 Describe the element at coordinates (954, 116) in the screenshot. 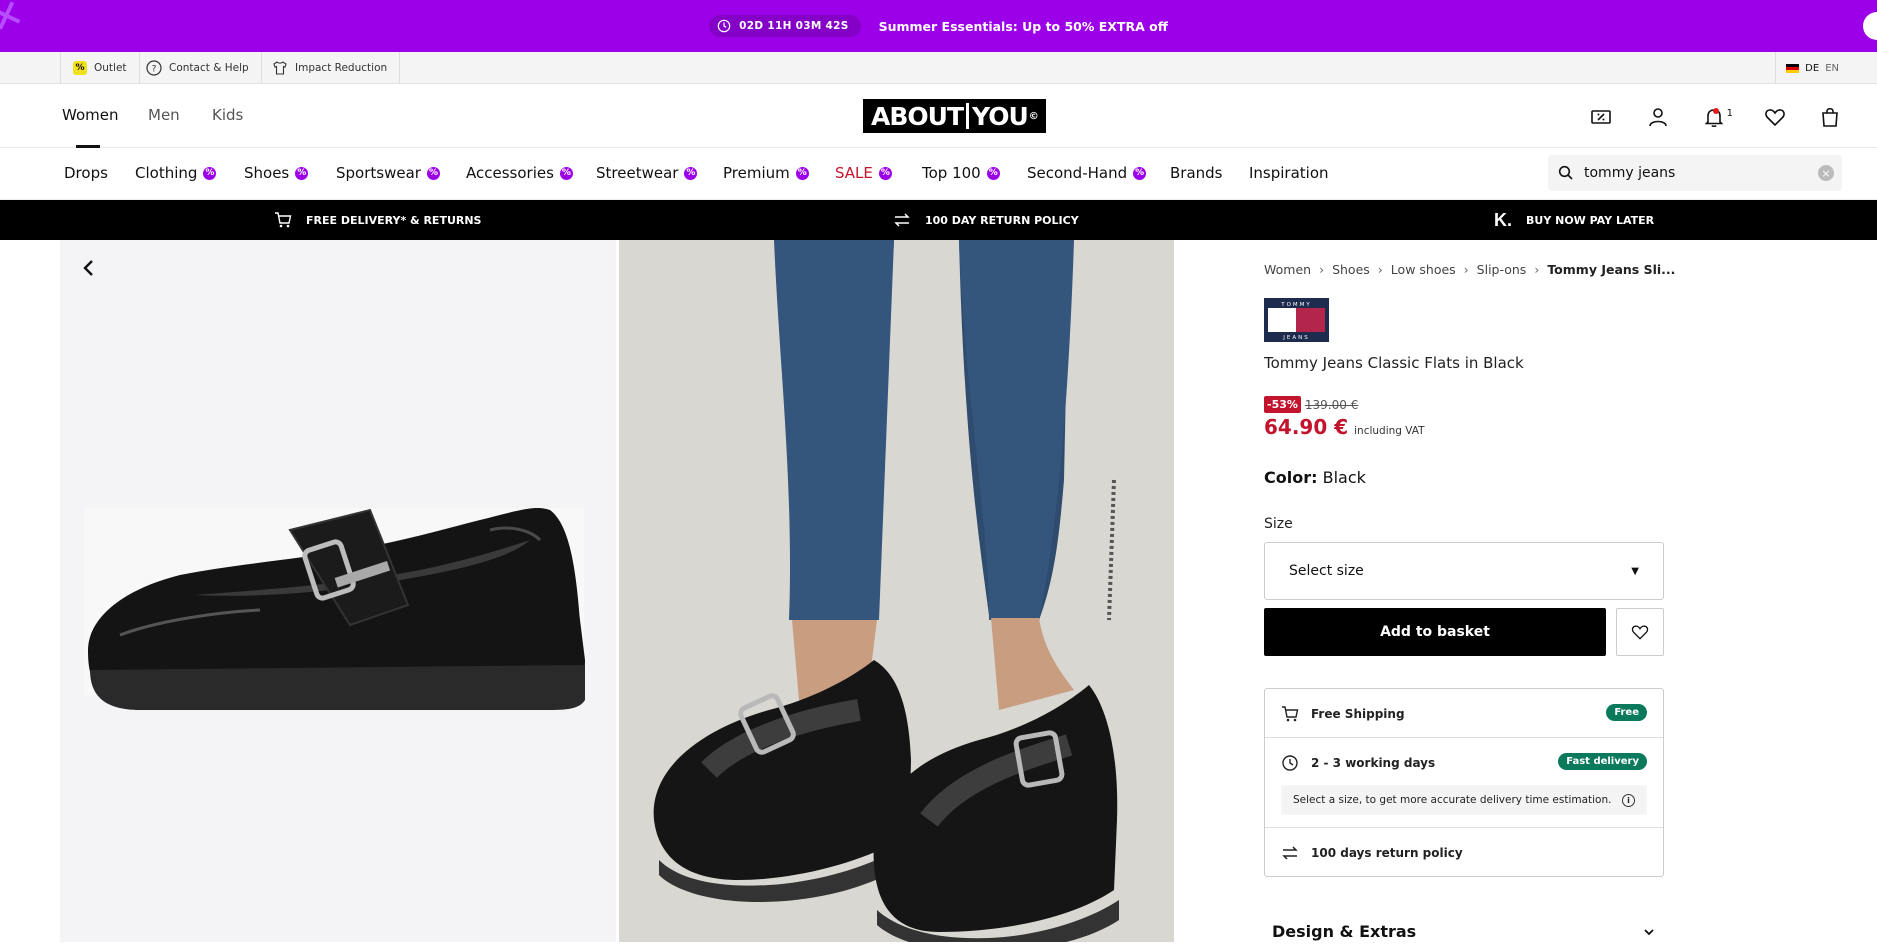

I see `about-you-logo: ABOUT YOU ©` at that location.